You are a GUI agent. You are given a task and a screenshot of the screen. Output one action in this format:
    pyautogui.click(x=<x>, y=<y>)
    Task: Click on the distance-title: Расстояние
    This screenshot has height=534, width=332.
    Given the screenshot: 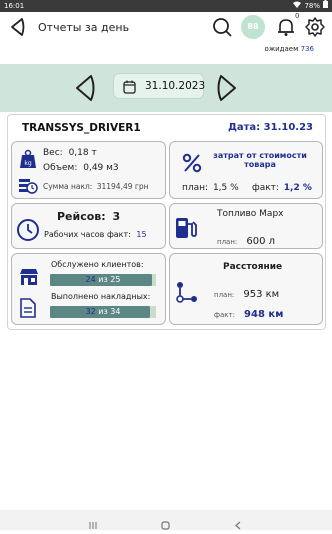 What is the action you would take?
    pyautogui.click(x=253, y=267)
    